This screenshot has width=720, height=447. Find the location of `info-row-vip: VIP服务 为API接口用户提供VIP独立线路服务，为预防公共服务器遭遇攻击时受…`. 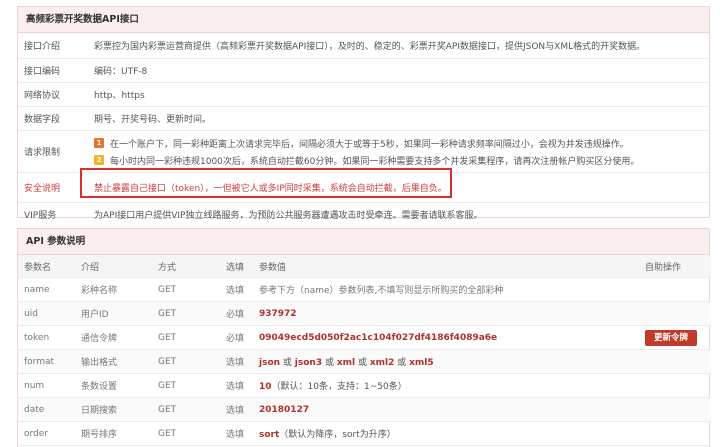

info-row-vip: VIP服务 为API接口用户提供VIP独立线路服务，为预防公共服务器遭遇攻击时受… is located at coordinates (363, 214).